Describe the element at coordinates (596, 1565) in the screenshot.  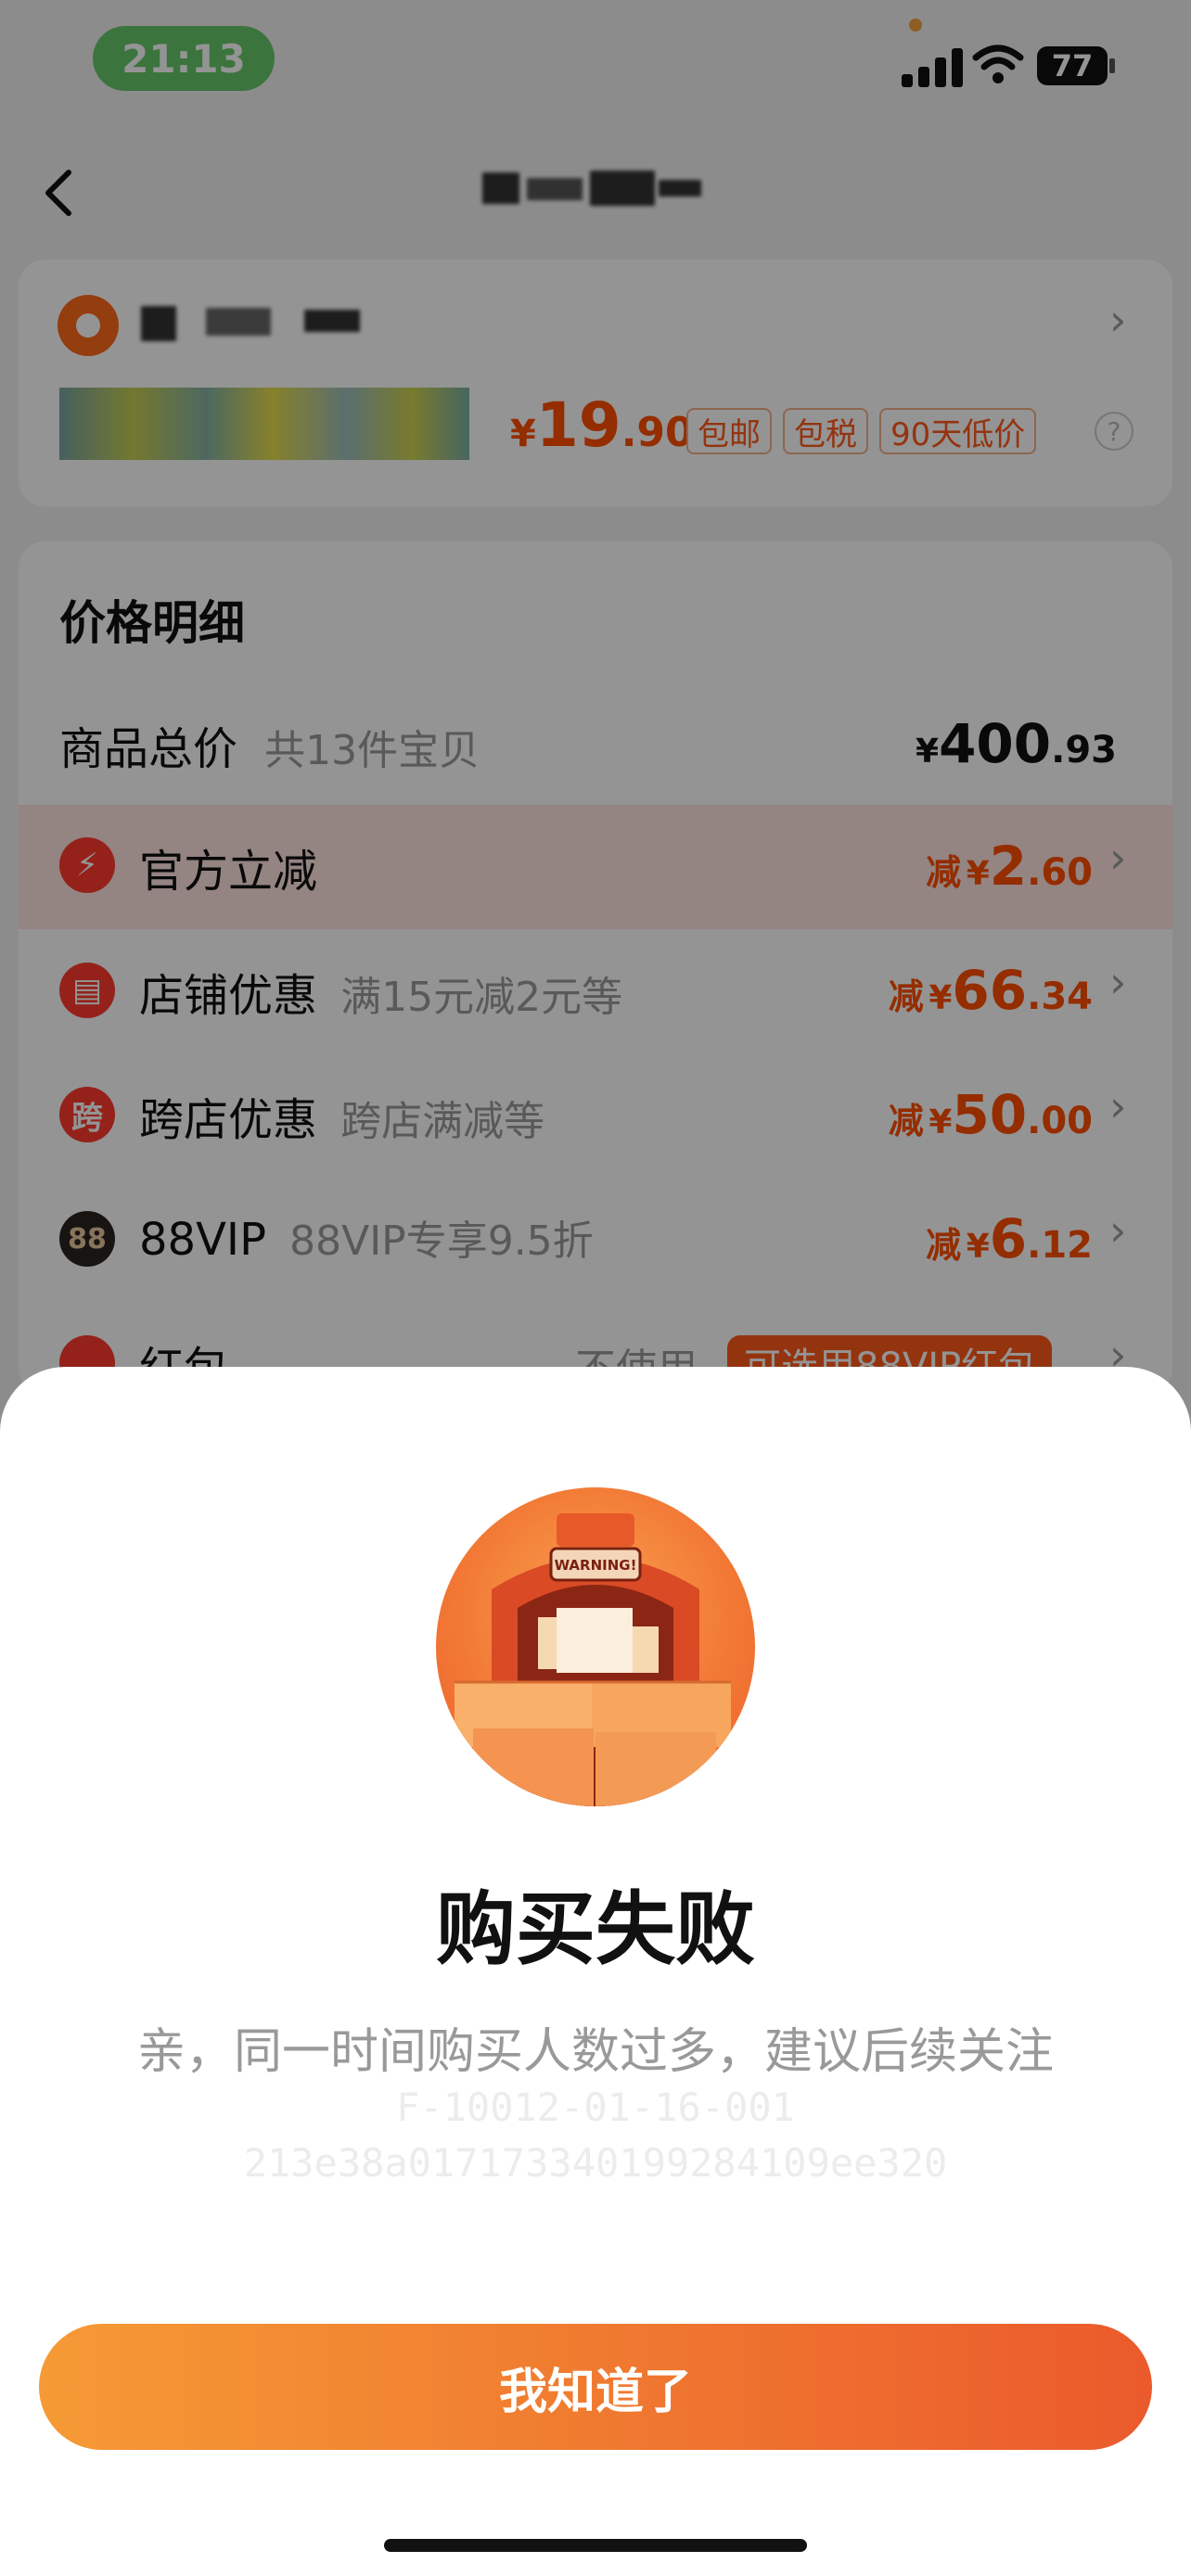
I see `warning-sign-text: WARNING!` at that location.